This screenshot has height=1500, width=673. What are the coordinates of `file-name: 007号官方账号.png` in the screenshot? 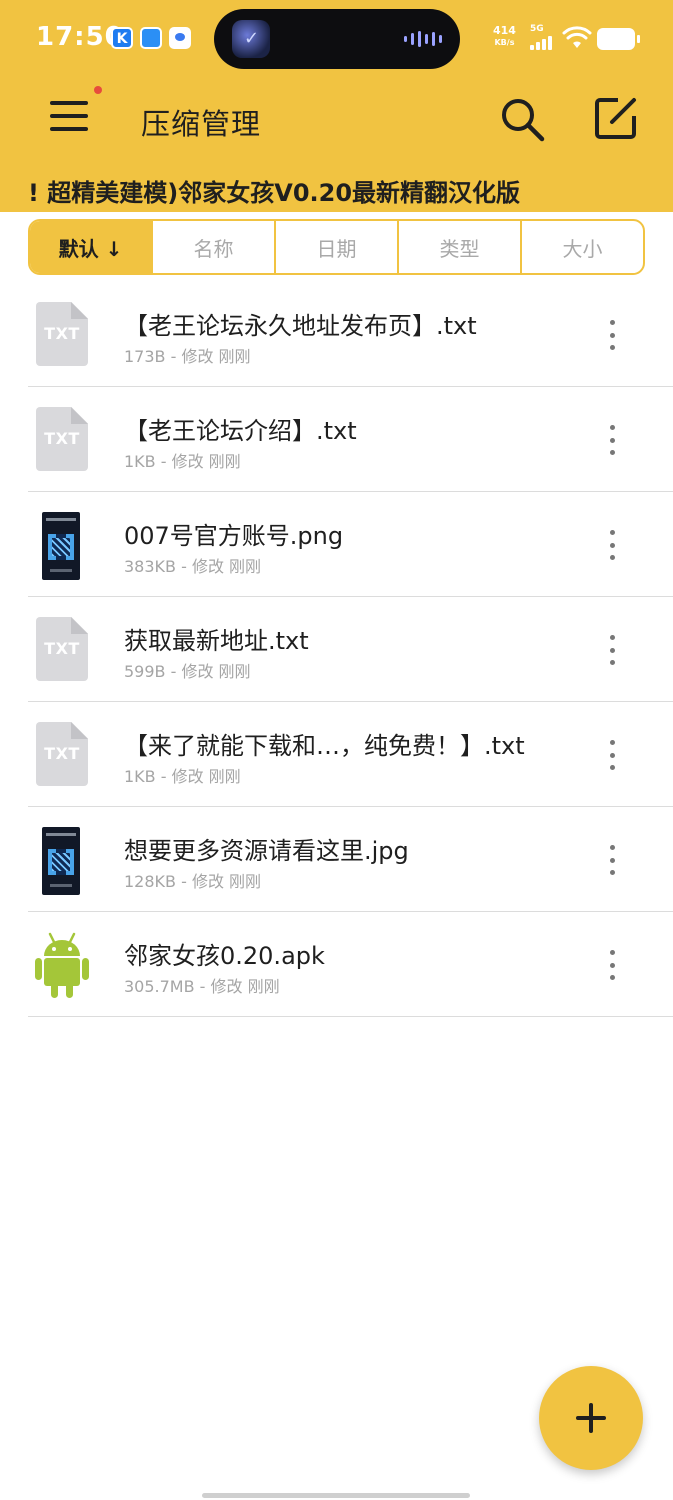 It's located at (234, 536).